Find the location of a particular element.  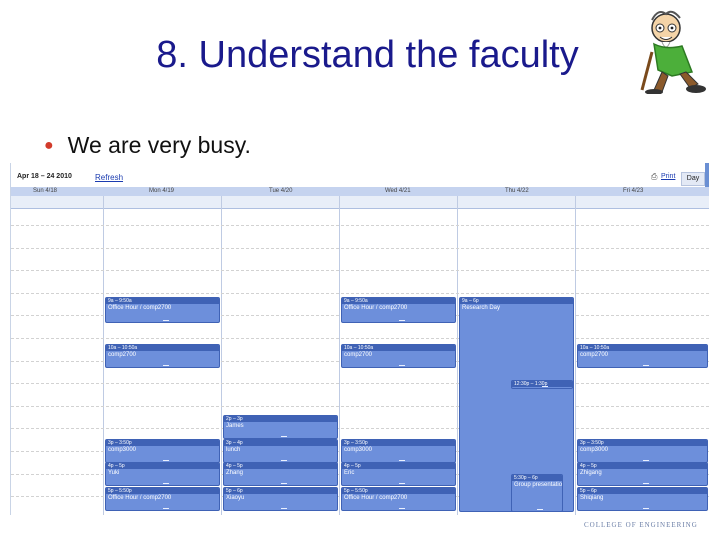

calendar-event: 4p – 5p Zhang is located at coordinates (280, 474).